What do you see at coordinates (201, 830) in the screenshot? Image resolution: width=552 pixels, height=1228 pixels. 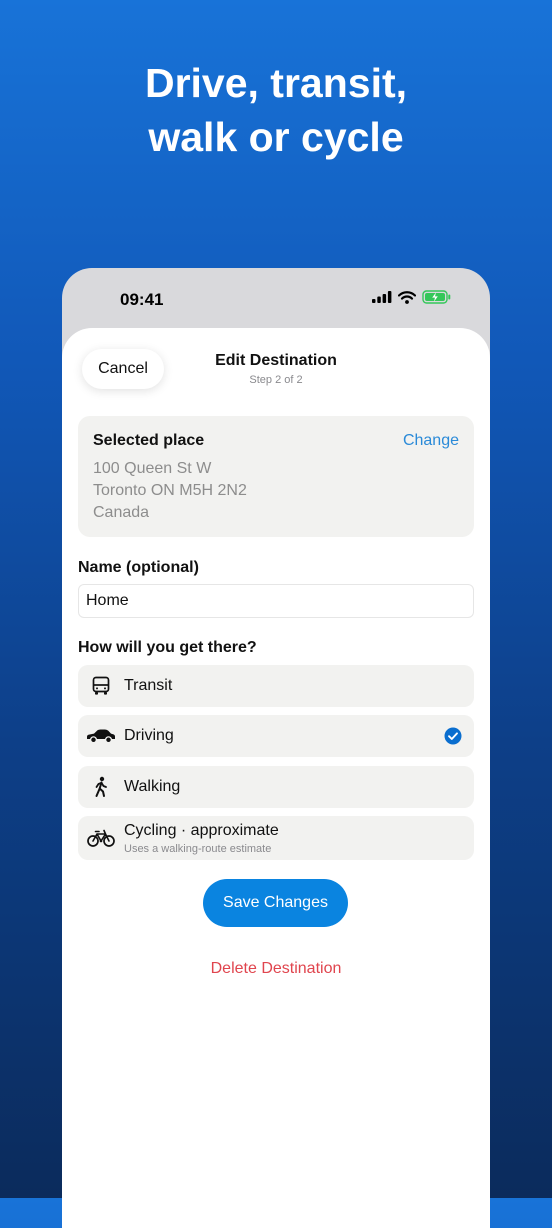 I see `mode-label-cycling: Cycling · approximate` at bounding box center [201, 830].